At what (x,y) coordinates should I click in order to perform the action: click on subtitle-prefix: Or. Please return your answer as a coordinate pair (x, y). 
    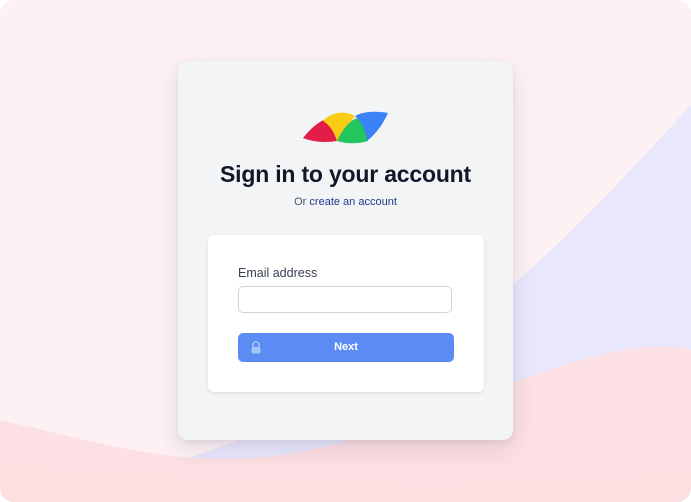
    Looking at the image, I should click on (300, 202).